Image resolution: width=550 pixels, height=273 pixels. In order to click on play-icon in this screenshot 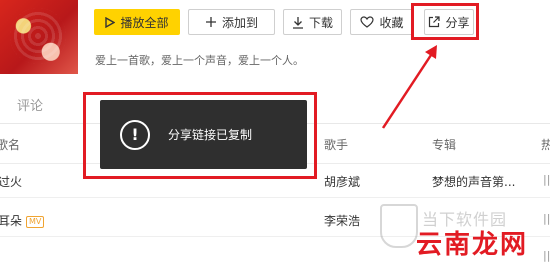, I will do `click(110, 22)`.